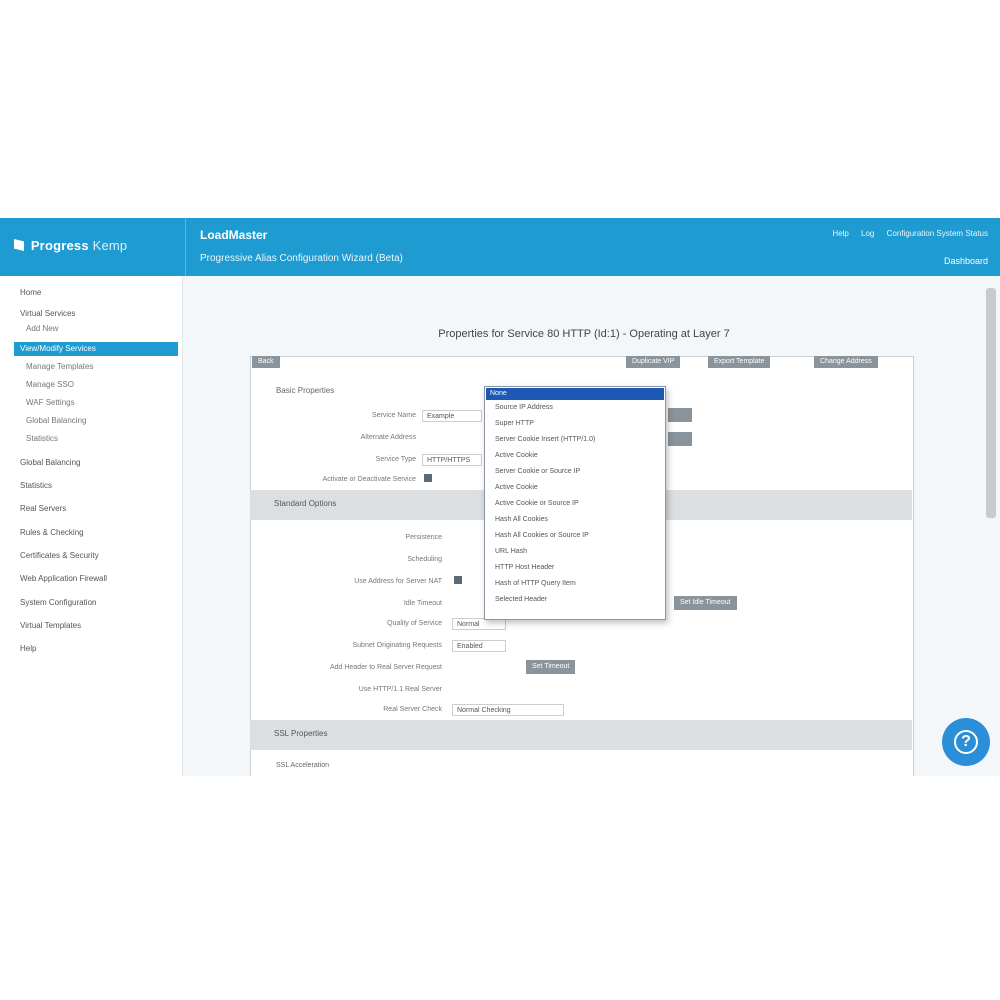 Image resolution: width=1000 pixels, height=1000 pixels. What do you see at coordinates (19, 245) in the screenshot?
I see `logo-icon` at bounding box center [19, 245].